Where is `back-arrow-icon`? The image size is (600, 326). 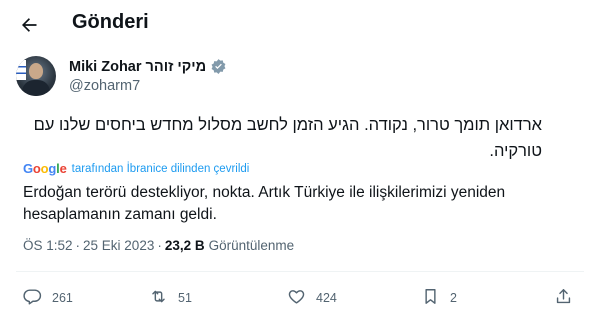 back-arrow-icon is located at coordinates (29, 25).